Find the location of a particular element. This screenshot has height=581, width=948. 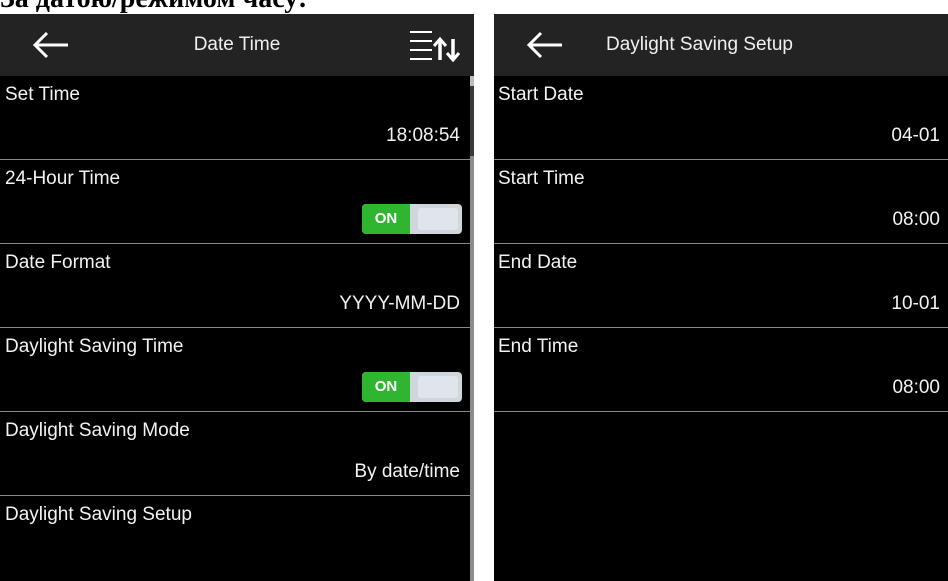

back-arrow-icon is located at coordinates (544, 45).